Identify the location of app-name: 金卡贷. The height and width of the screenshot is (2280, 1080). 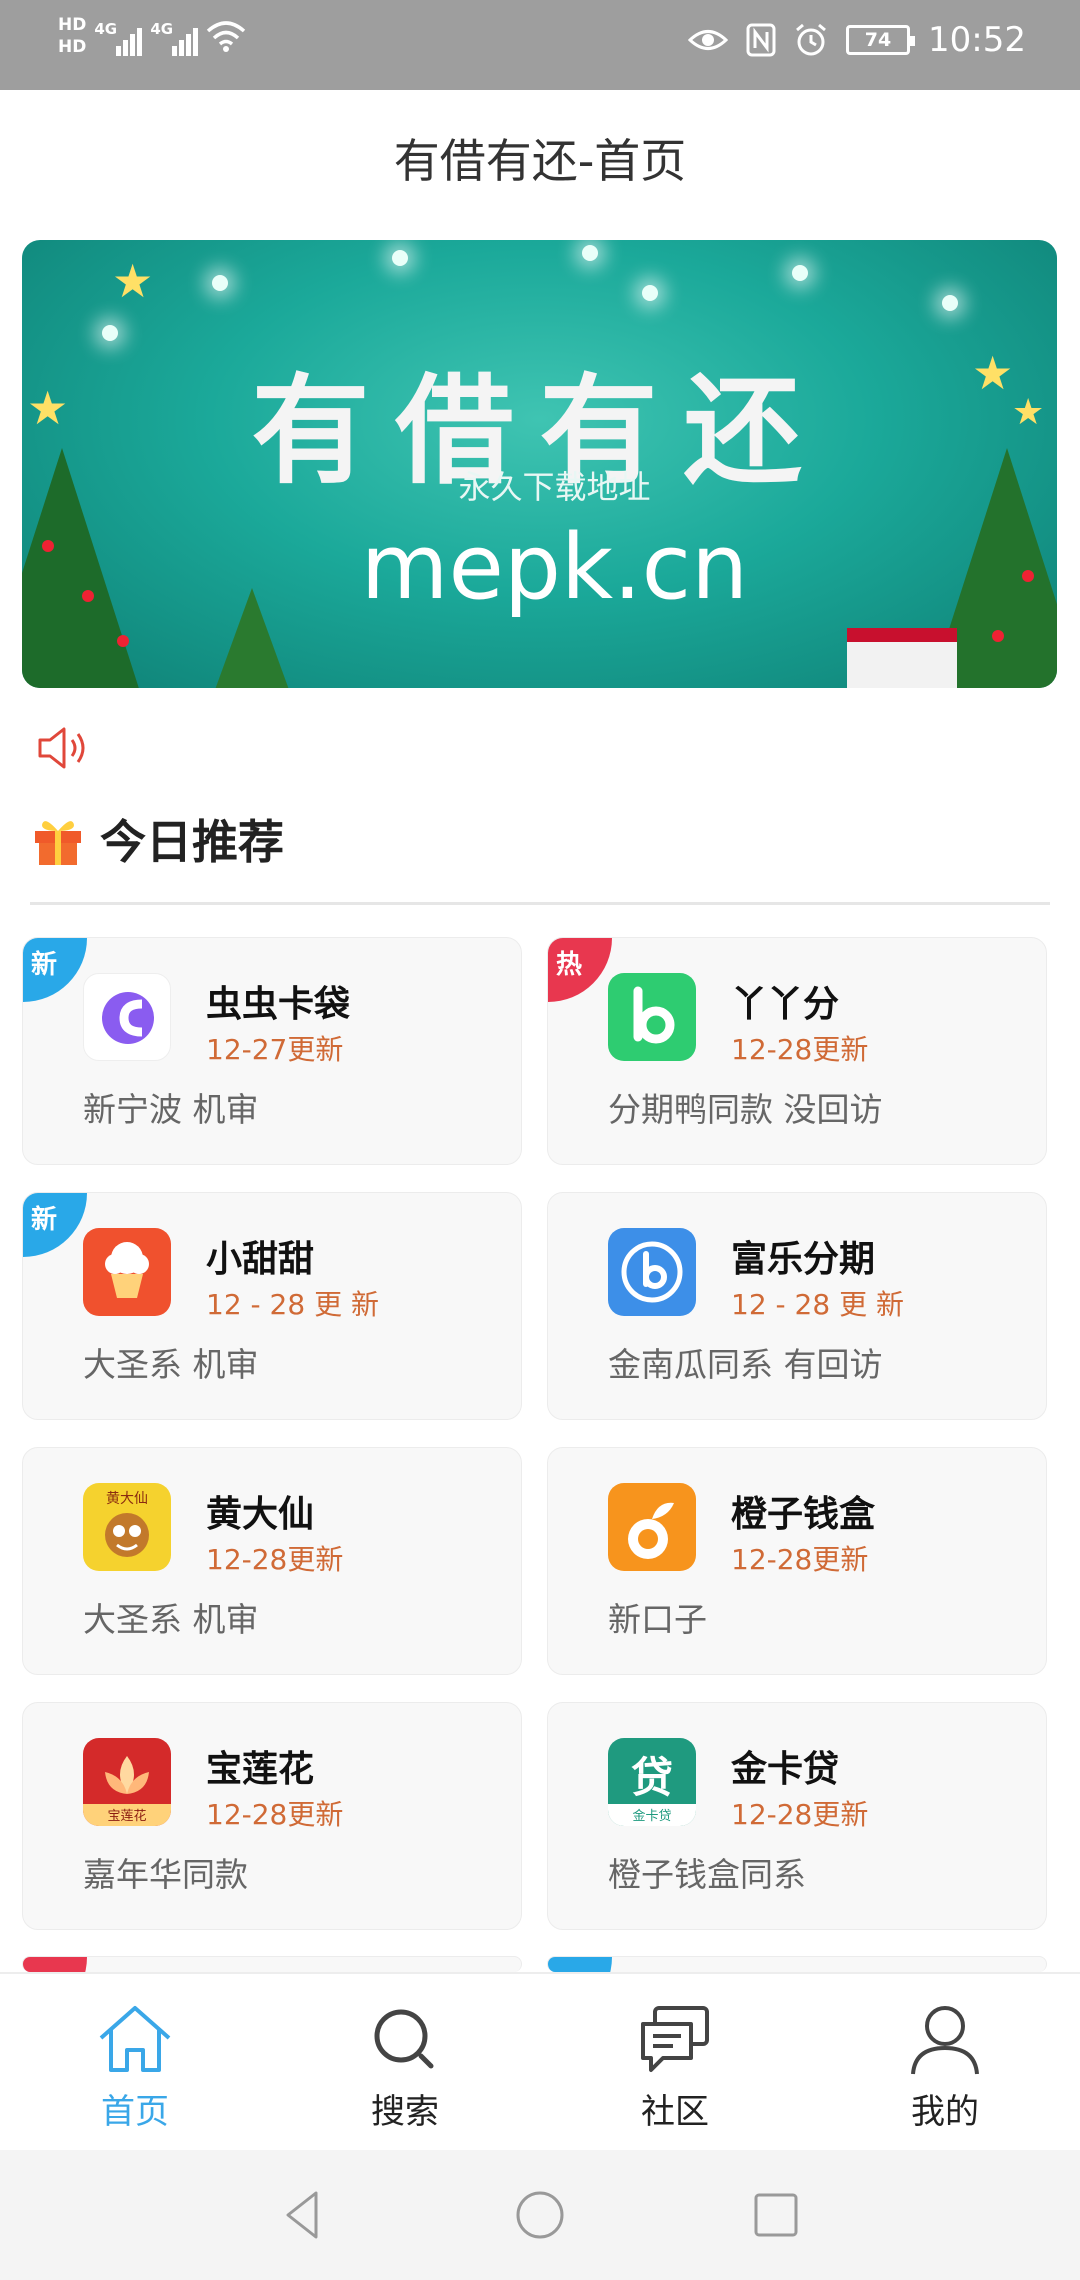
(785, 1769).